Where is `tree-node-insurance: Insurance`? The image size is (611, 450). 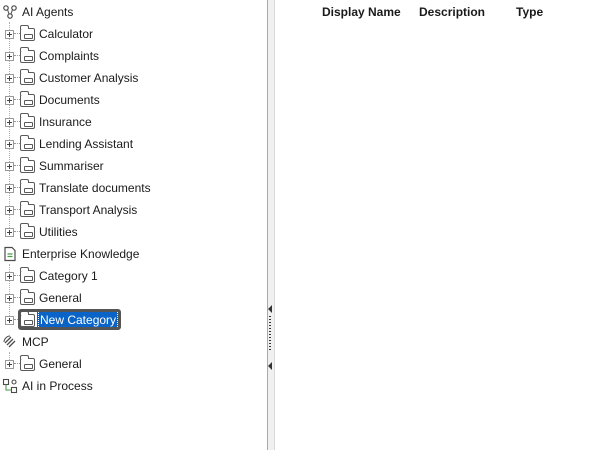
tree-node-insurance: Insurance is located at coordinates (48, 122).